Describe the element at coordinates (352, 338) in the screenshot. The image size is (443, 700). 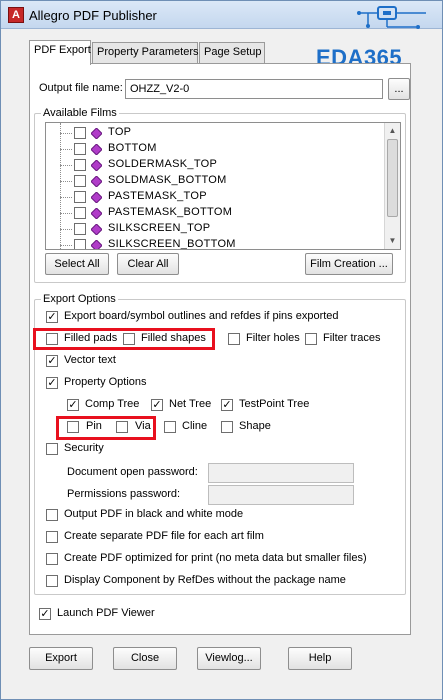
I see `checkbox-label: Filter traces` at that location.